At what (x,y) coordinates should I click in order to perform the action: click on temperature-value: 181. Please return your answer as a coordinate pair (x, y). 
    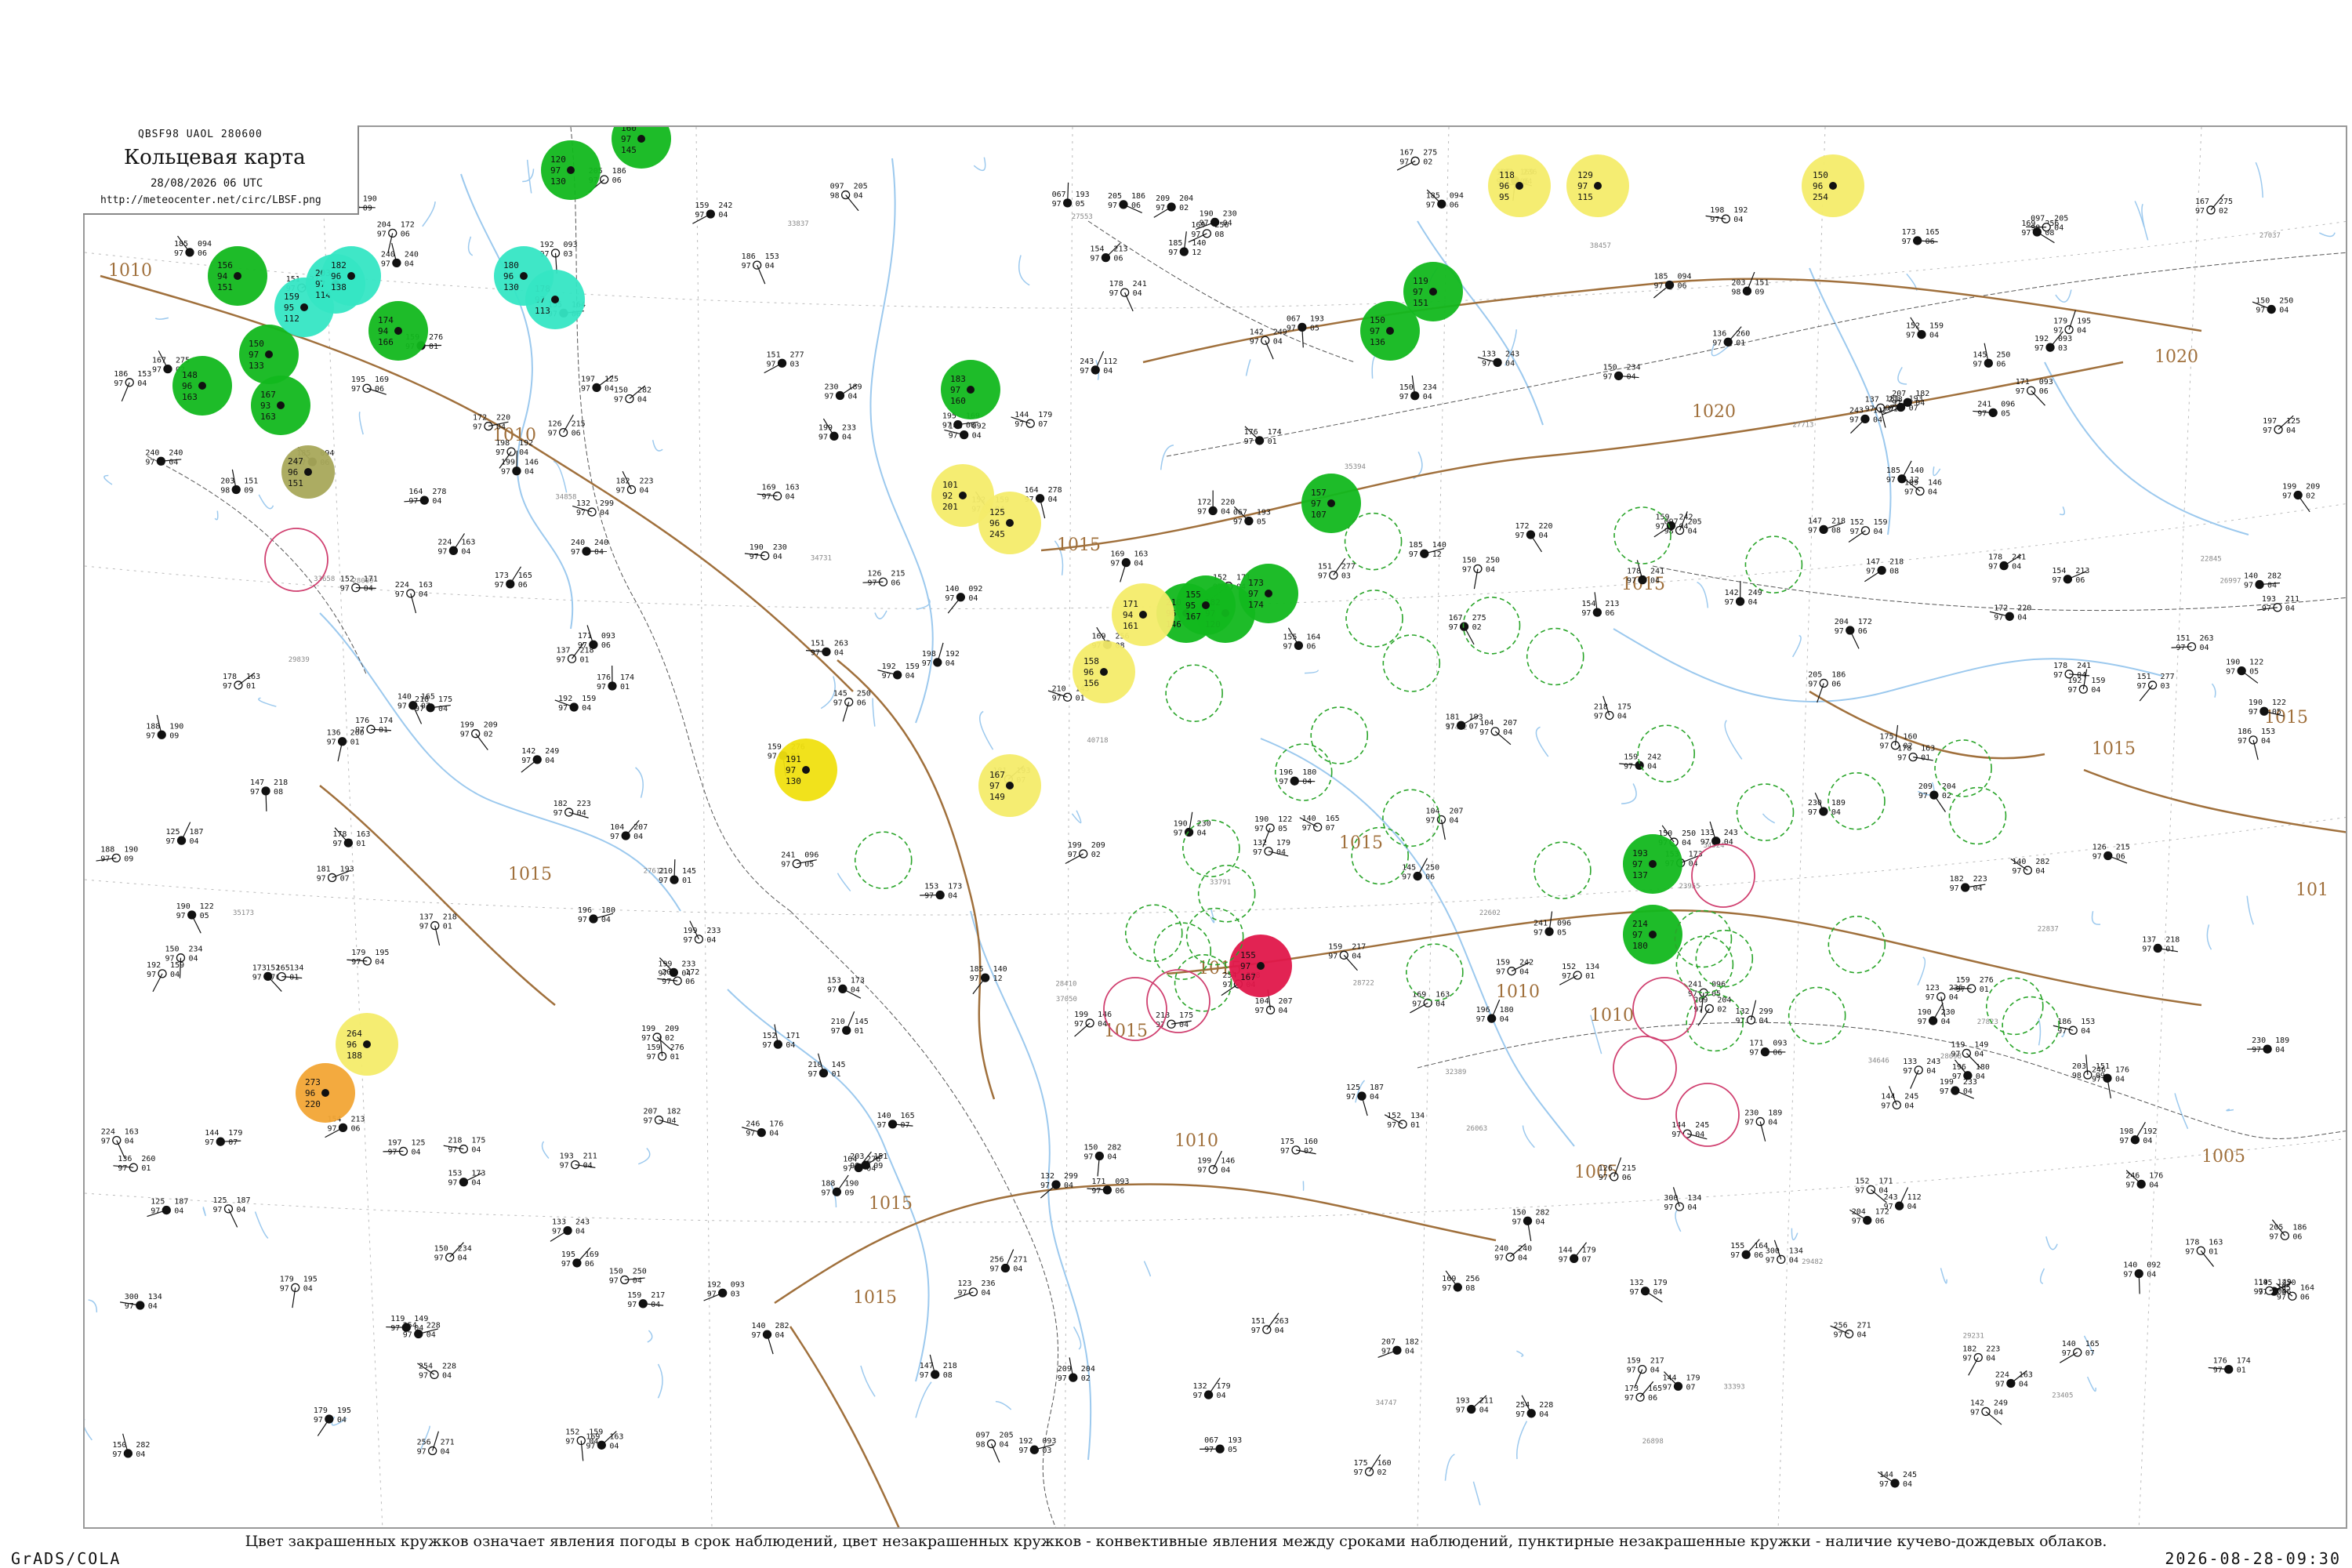
    Looking at the image, I should click on (324, 869).